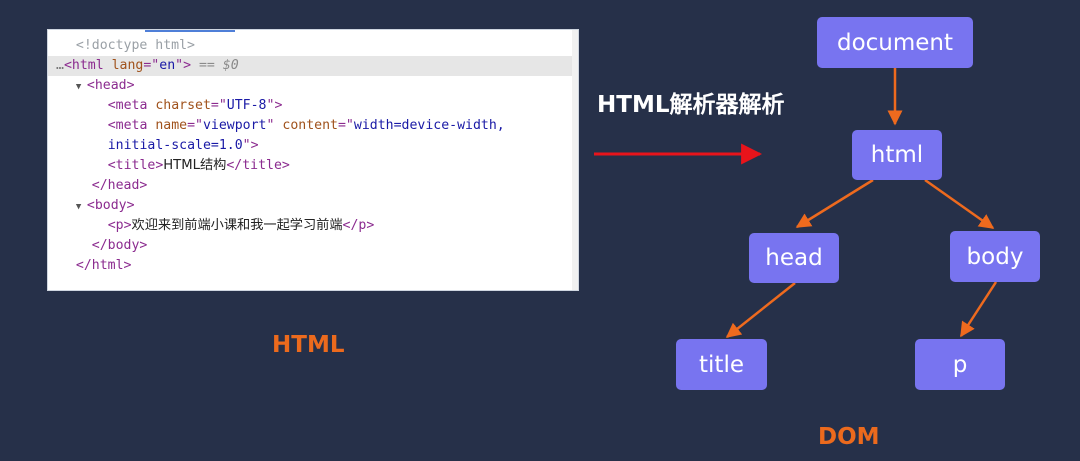 Image resolution: width=1080 pixels, height=461 pixels. Describe the element at coordinates (721, 364) in the screenshot. I see `node-title: title` at that location.